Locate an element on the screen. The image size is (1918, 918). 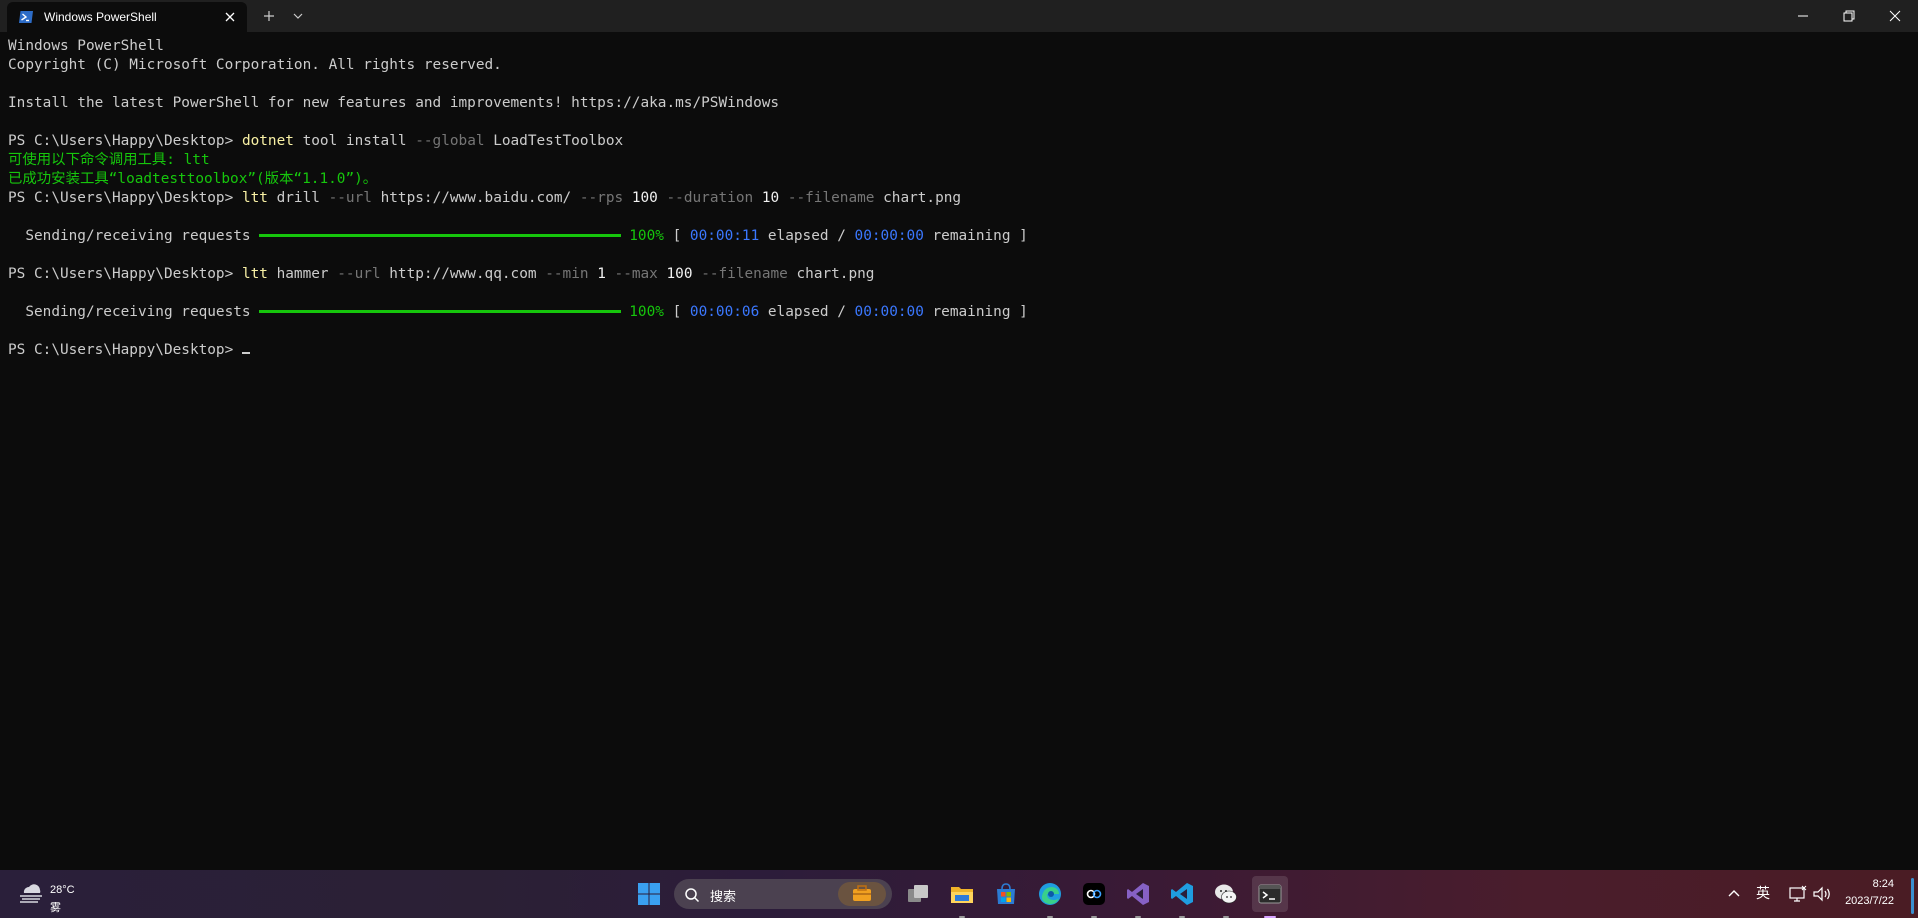
terminal-text-segment: drill is located at coordinates (298, 198).